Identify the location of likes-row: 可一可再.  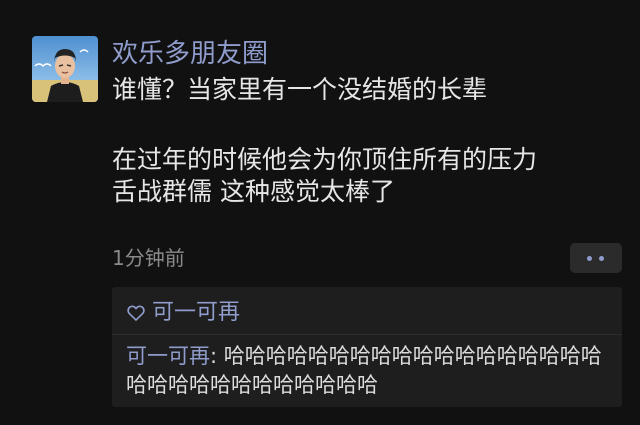
(183, 313).